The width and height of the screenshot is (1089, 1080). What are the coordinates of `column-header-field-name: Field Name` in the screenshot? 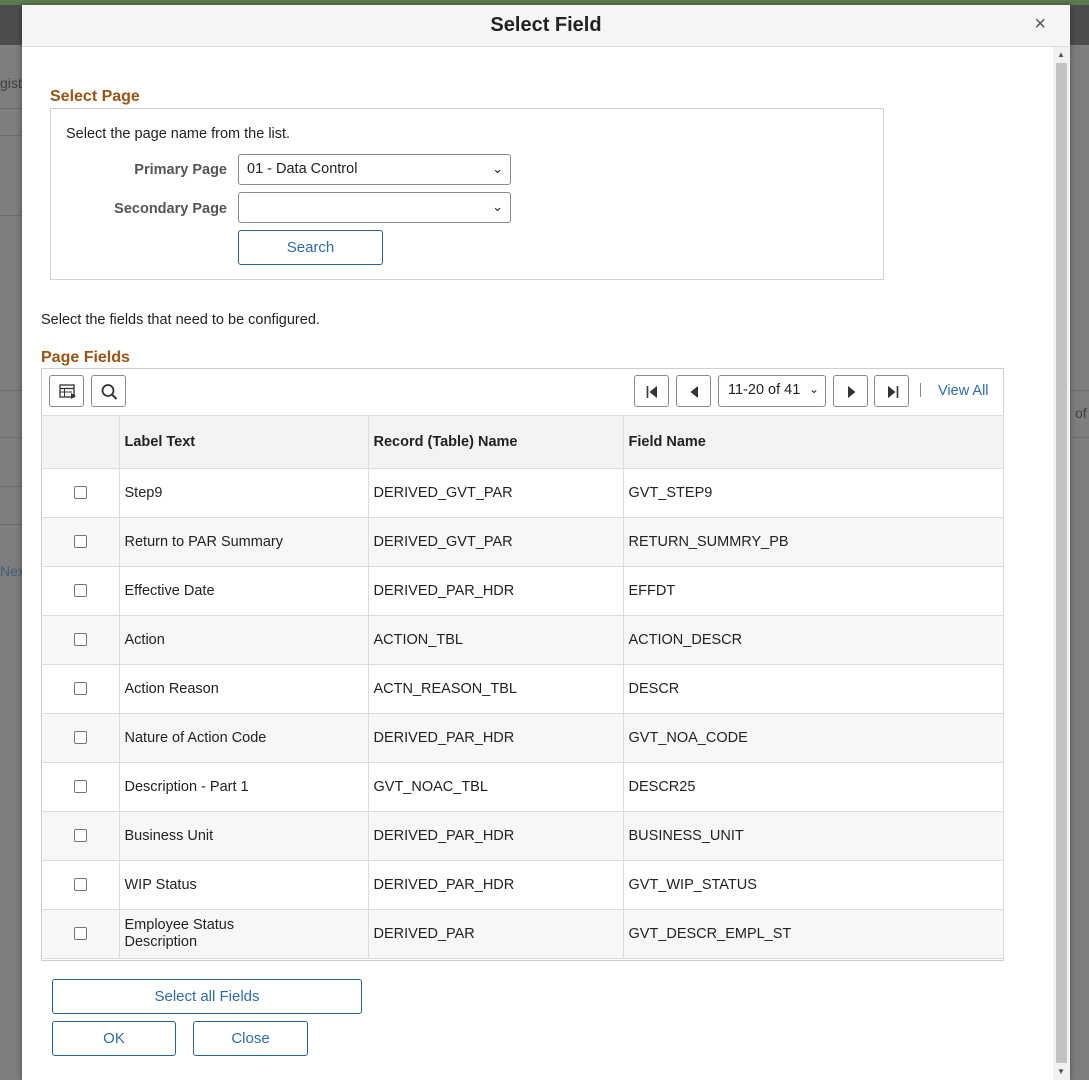 It's located at (813, 442).